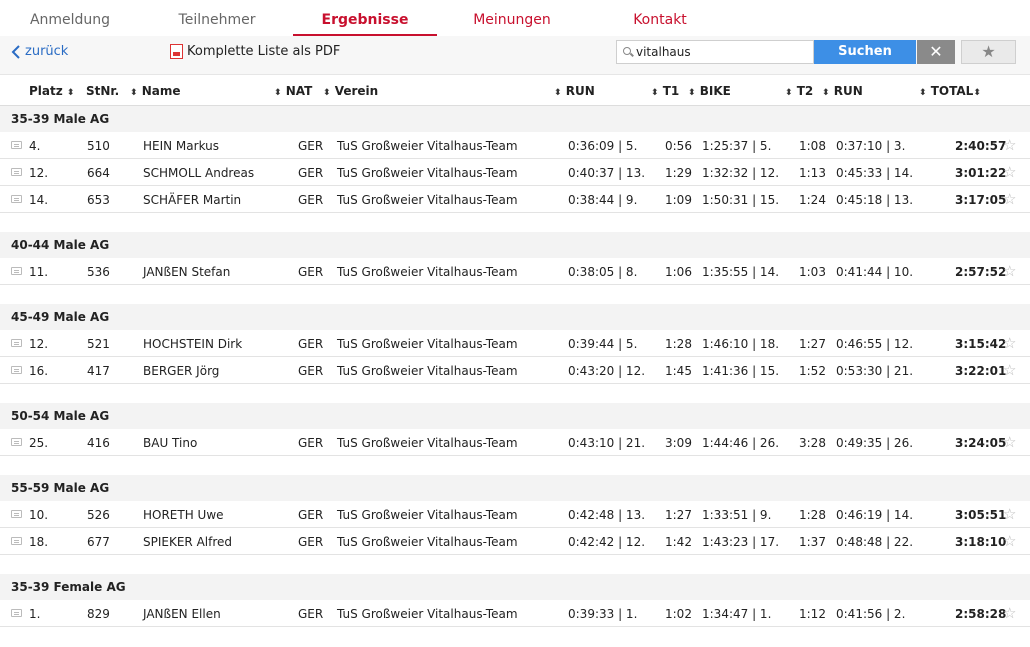 This screenshot has height=647, width=1030. I want to click on cell-stnr: 526, so click(98, 515).